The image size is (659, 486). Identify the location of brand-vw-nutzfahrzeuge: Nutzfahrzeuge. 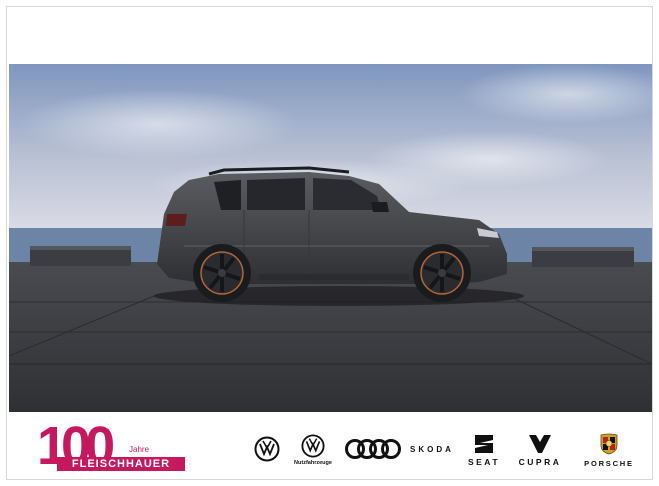
(313, 450).